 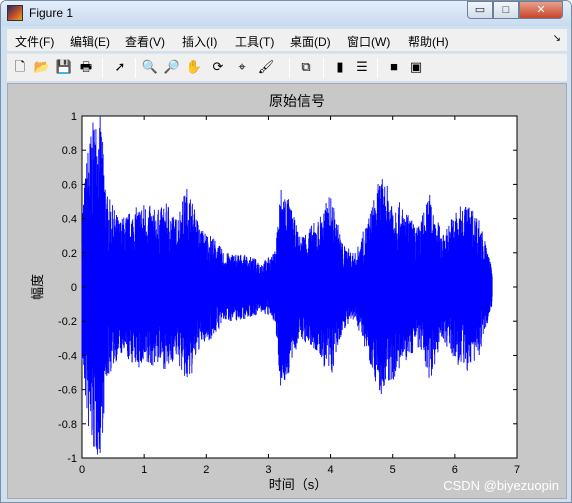 What do you see at coordinates (298, 484) in the screenshot?
I see `x-axis-label: 时间（s）` at bounding box center [298, 484].